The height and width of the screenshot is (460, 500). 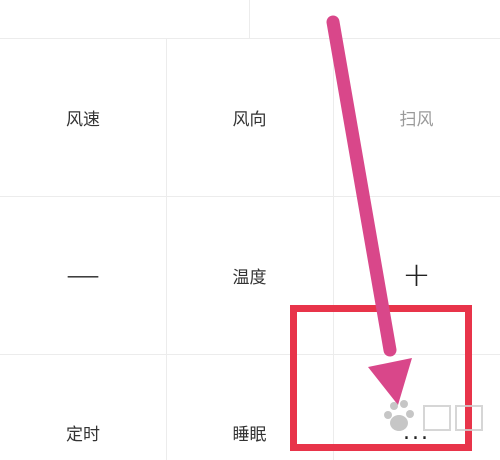 I want to click on top-partial-row, so click(x=250, y=19).